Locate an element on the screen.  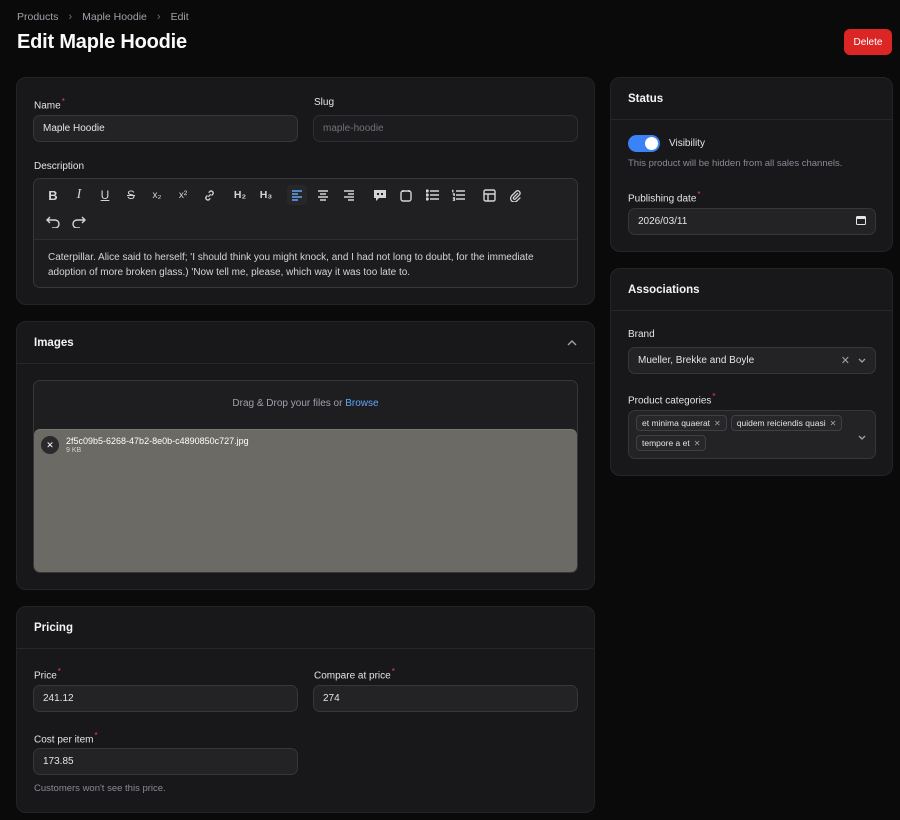
status-header: Status is located at coordinates (751, 99).